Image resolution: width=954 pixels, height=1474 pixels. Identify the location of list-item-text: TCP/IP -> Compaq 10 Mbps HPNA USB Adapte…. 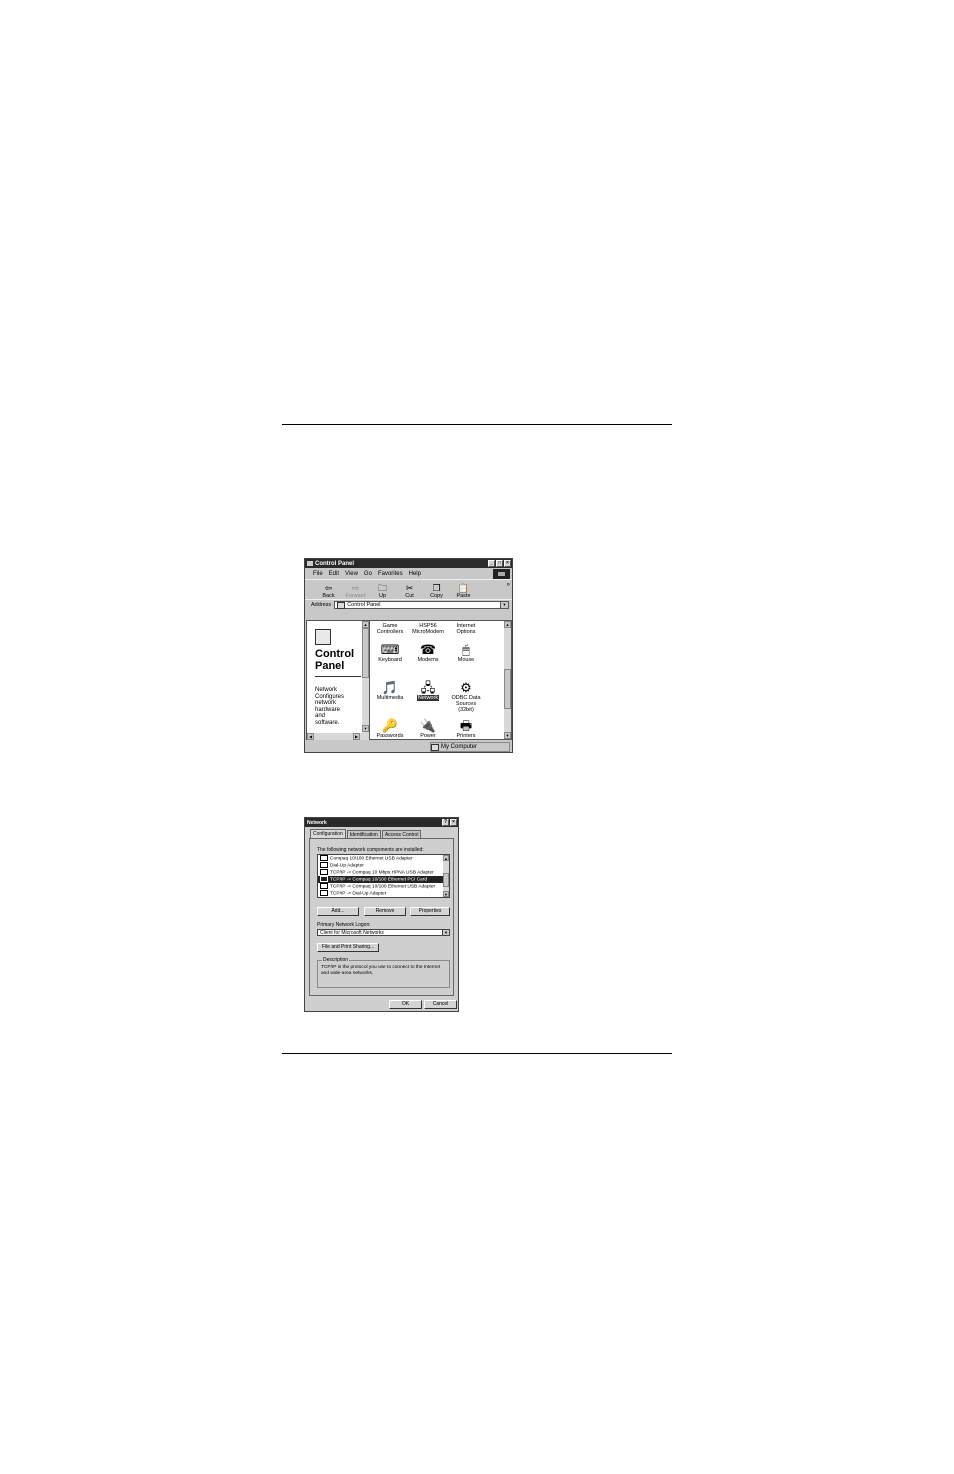
(382, 873).